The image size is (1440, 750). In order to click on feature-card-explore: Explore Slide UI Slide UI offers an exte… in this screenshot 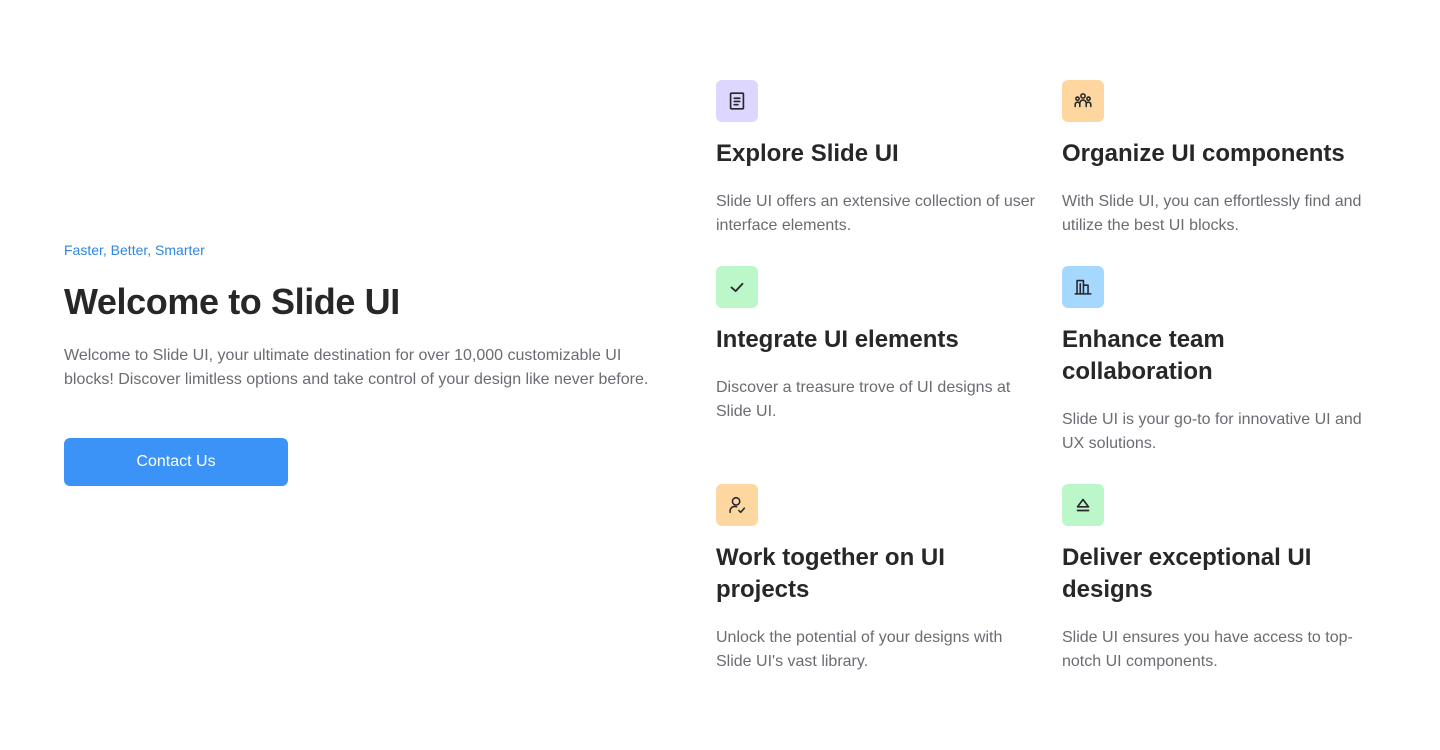, I will do `click(876, 159)`.